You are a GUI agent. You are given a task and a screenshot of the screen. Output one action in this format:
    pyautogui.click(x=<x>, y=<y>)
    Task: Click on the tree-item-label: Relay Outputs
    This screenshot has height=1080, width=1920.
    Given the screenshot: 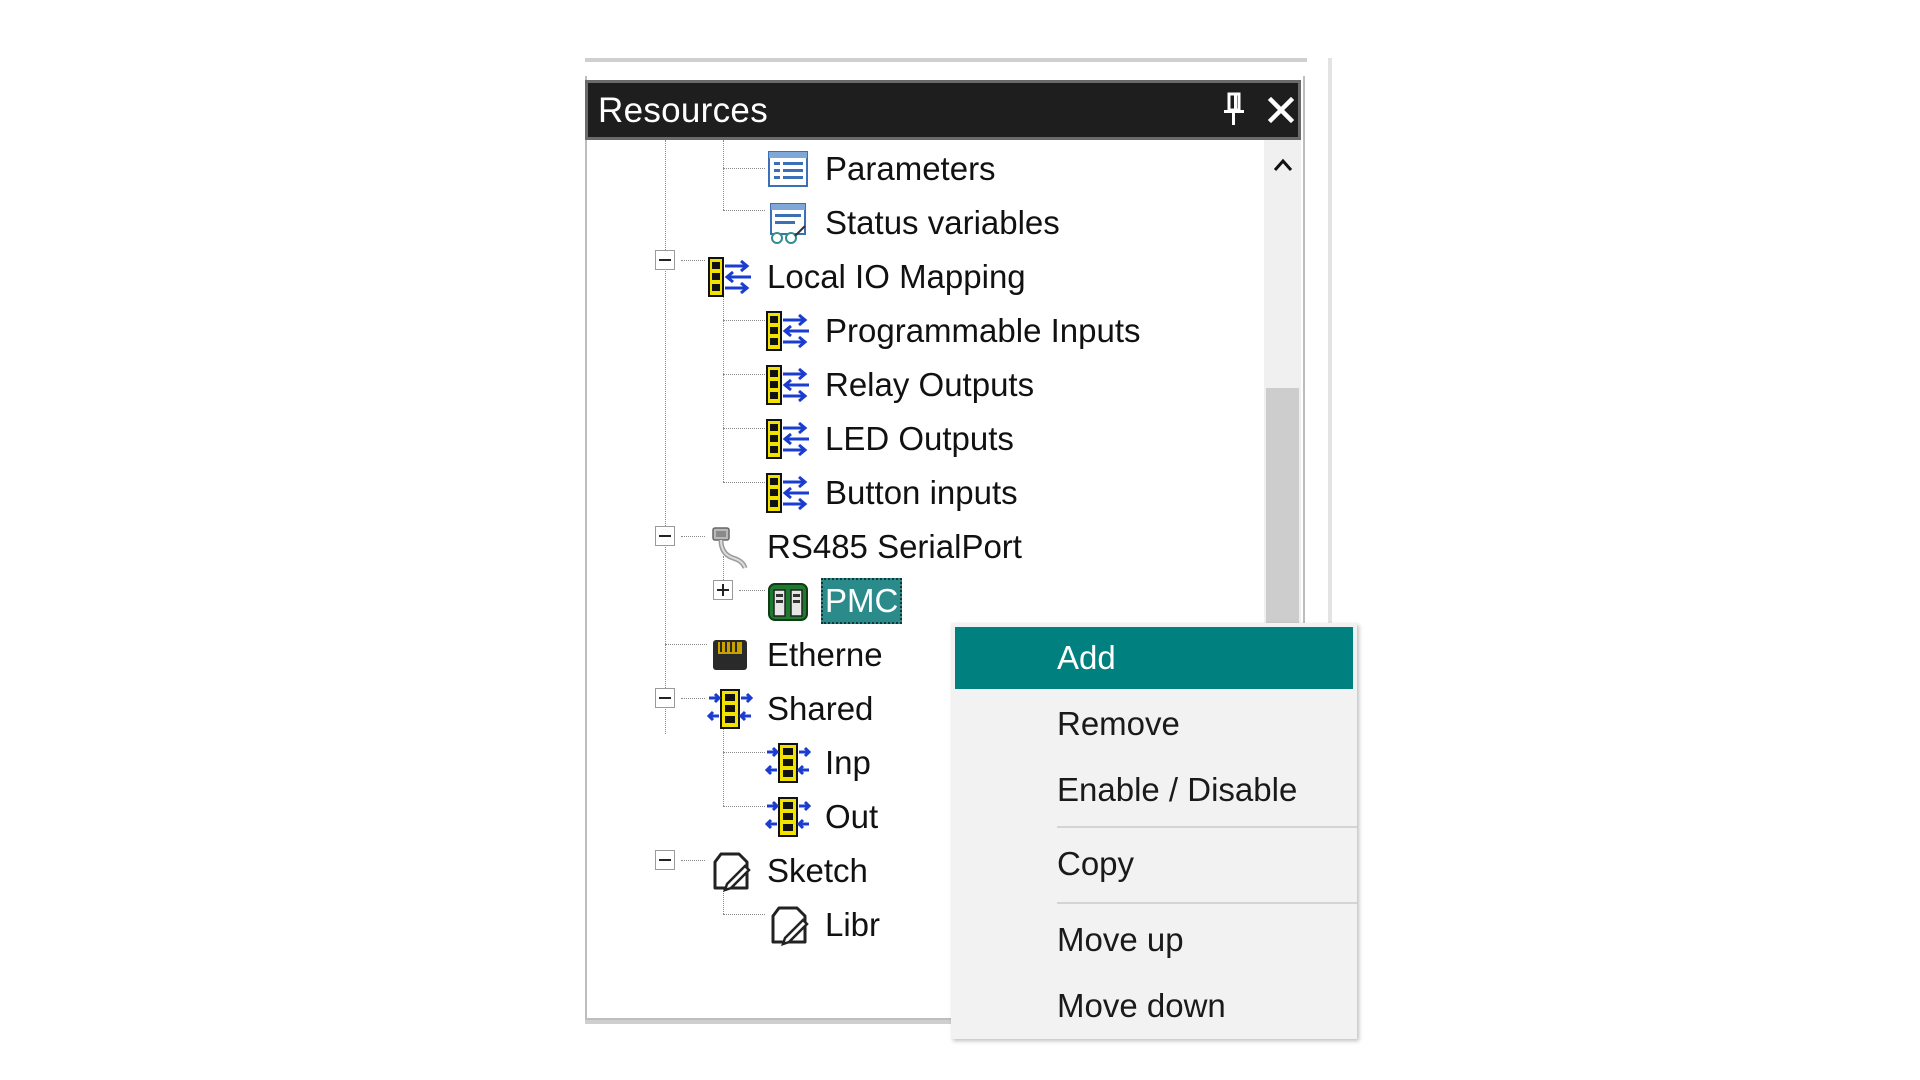 What is the action you would take?
    pyautogui.click(x=930, y=384)
    